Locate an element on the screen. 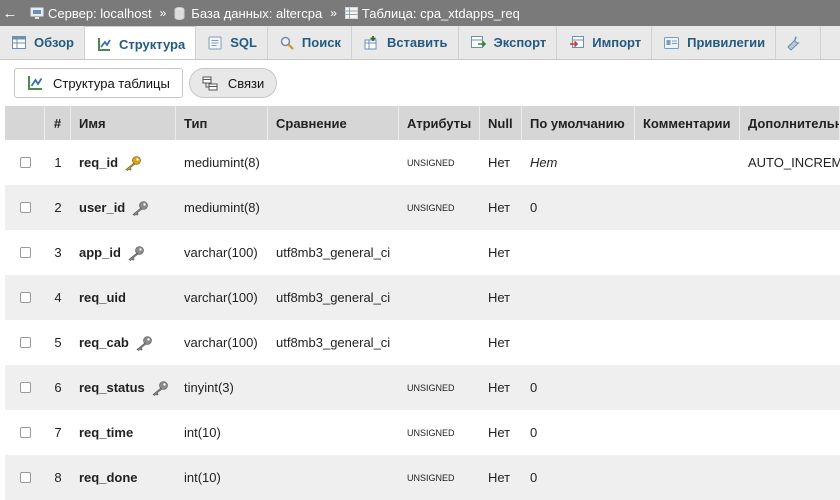 The height and width of the screenshot is (500, 840). tab-insert: Вставить is located at coordinates (405, 42).